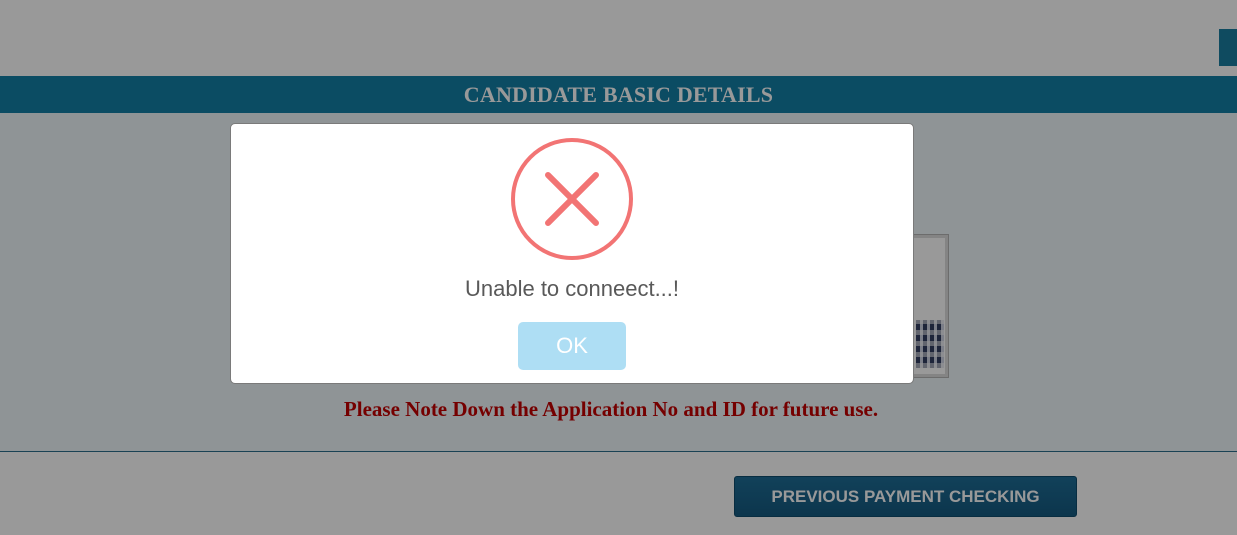 The width and height of the screenshot is (1237, 535). I want to click on error-x-icon, so click(572, 199).